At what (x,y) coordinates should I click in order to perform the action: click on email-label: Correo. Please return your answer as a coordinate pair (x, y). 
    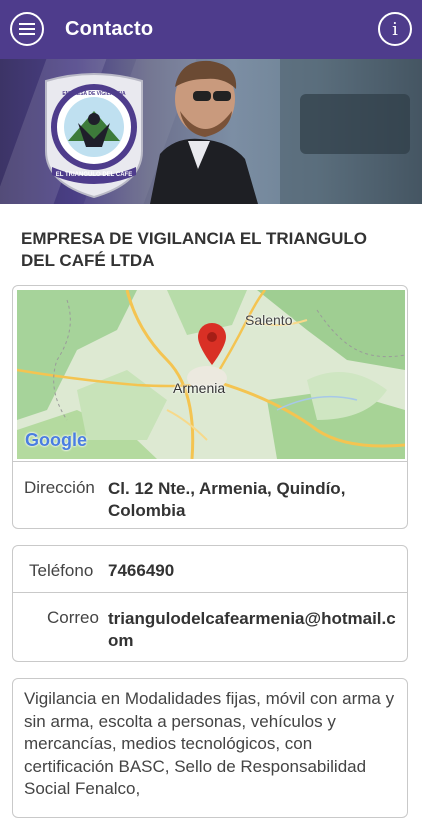
    Looking at the image, I should click on (73, 617).